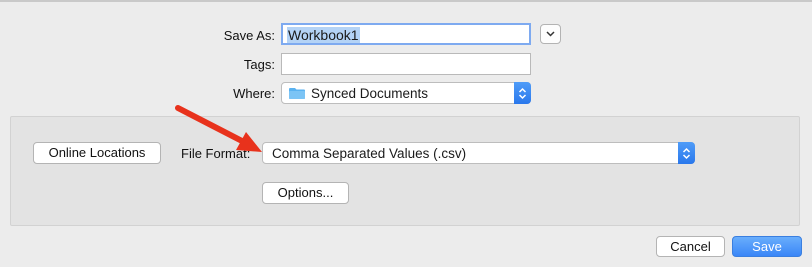 The image size is (812, 267). What do you see at coordinates (249, 35) in the screenshot?
I see `save-as-label: Save As:` at bounding box center [249, 35].